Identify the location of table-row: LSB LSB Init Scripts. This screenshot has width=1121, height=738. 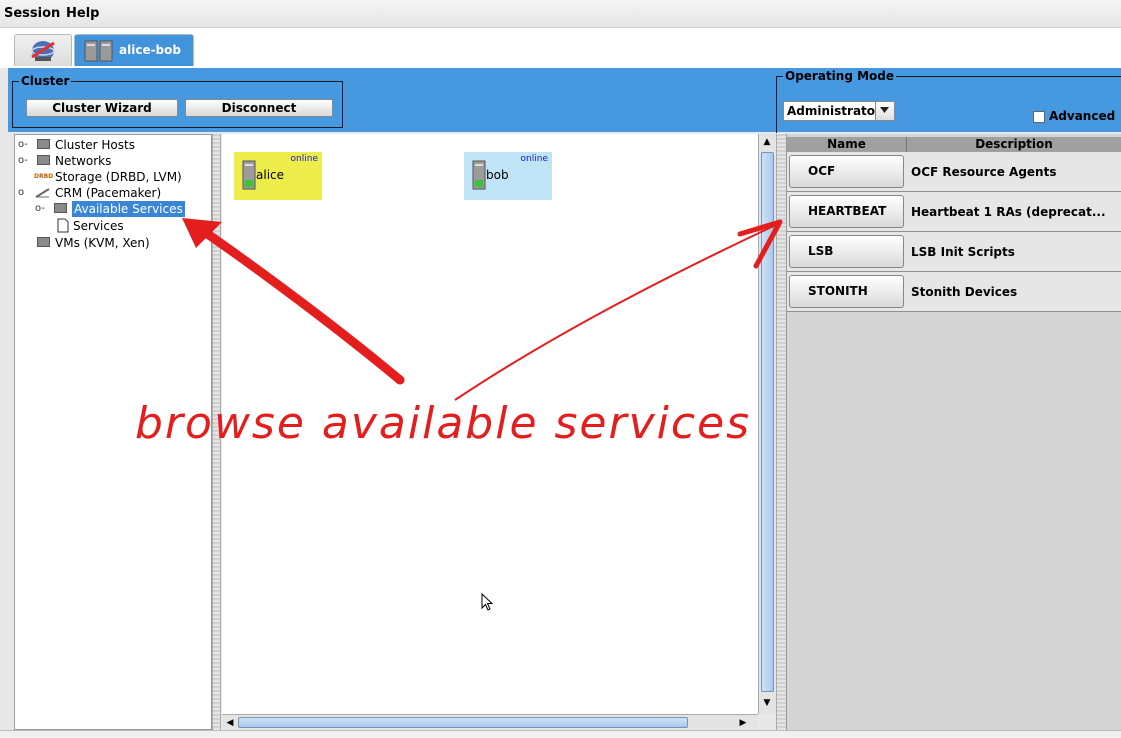
(954, 252).